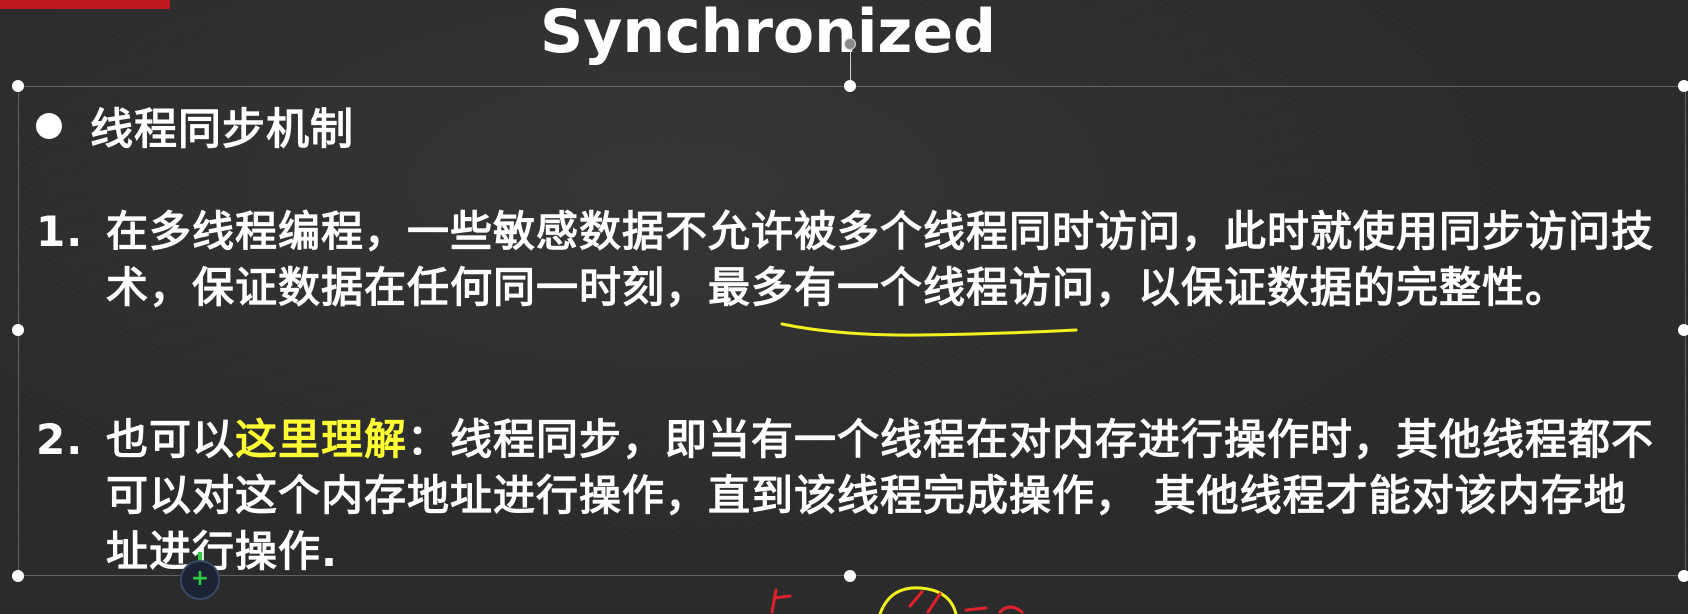 The height and width of the screenshot is (614, 1688). Describe the element at coordinates (200, 580) in the screenshot. I see `add-cursor-icon: +` at that location.